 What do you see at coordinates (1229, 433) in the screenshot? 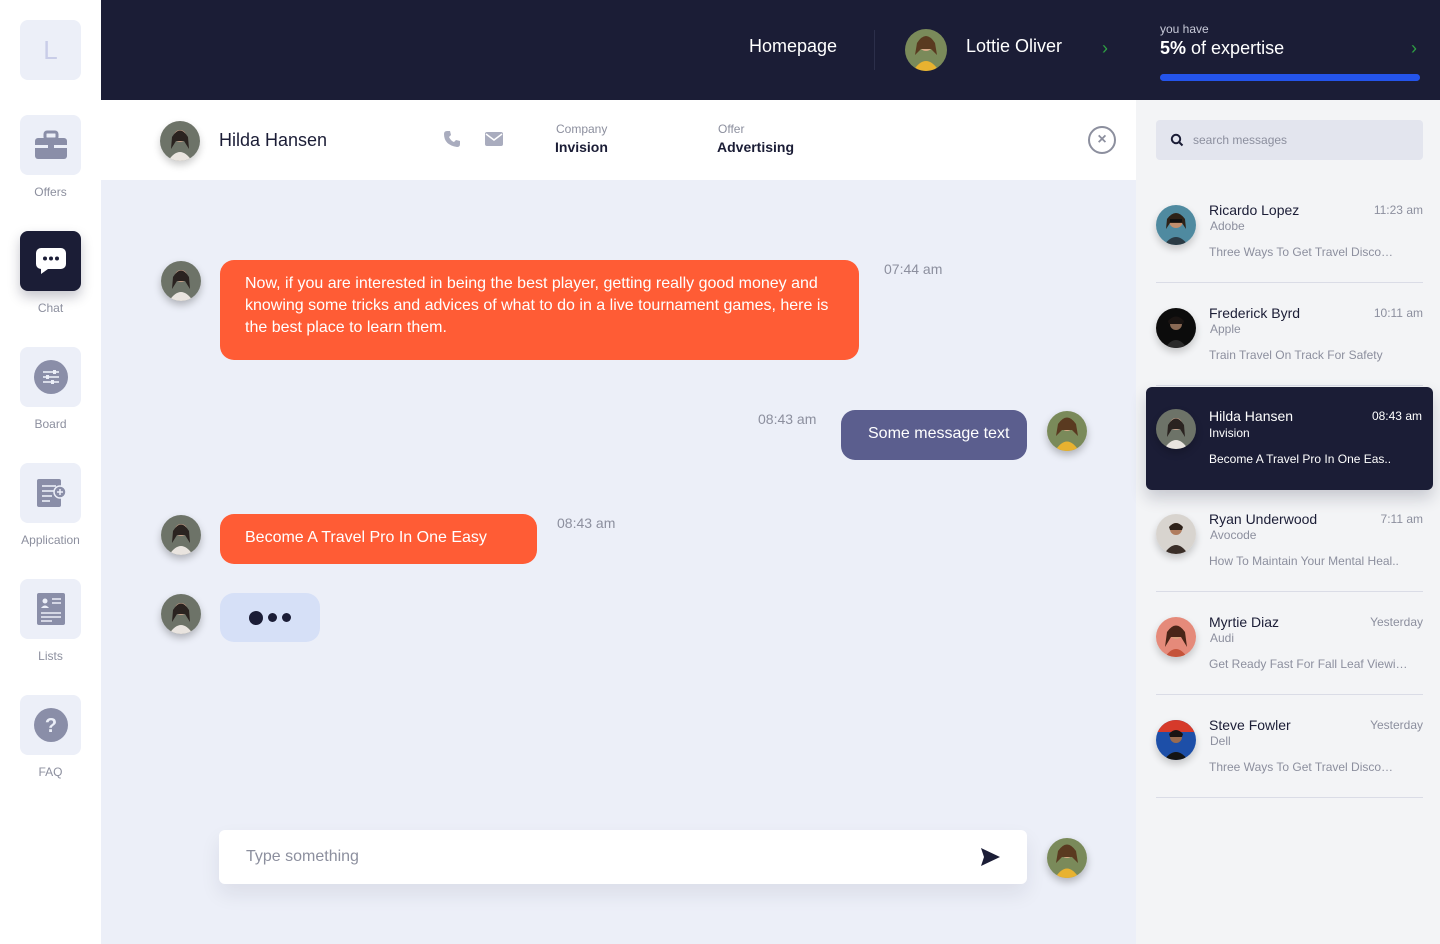
I see `conversation-company: Invision` at bounding box center [1229, 433].